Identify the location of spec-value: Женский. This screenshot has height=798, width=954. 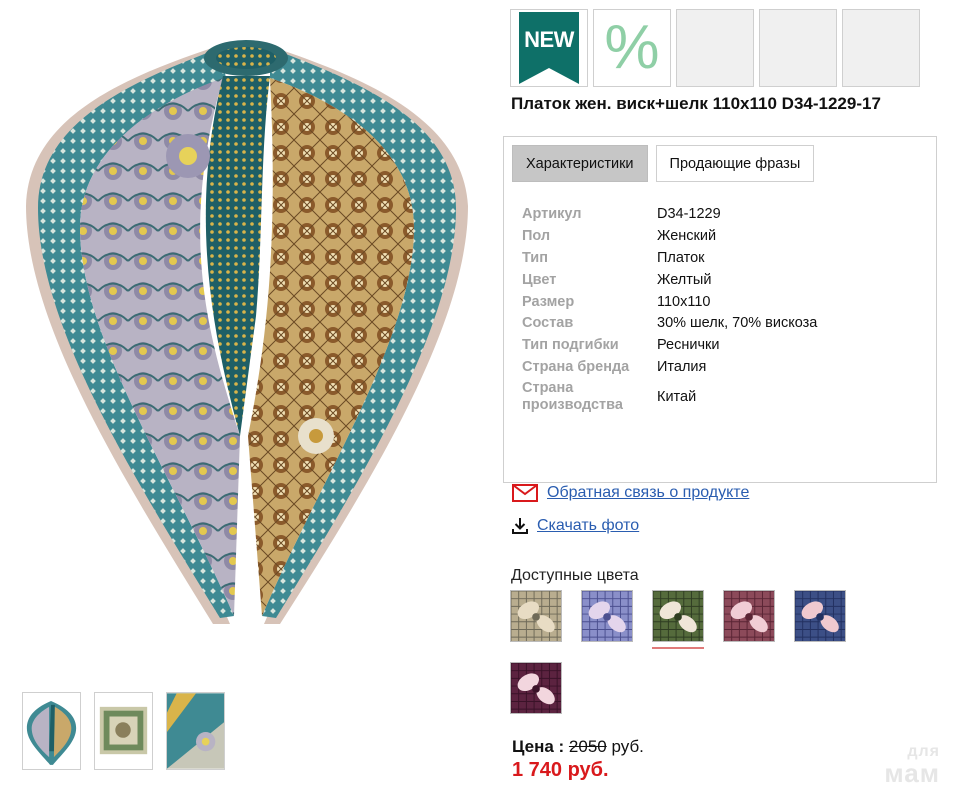
(687, 235).